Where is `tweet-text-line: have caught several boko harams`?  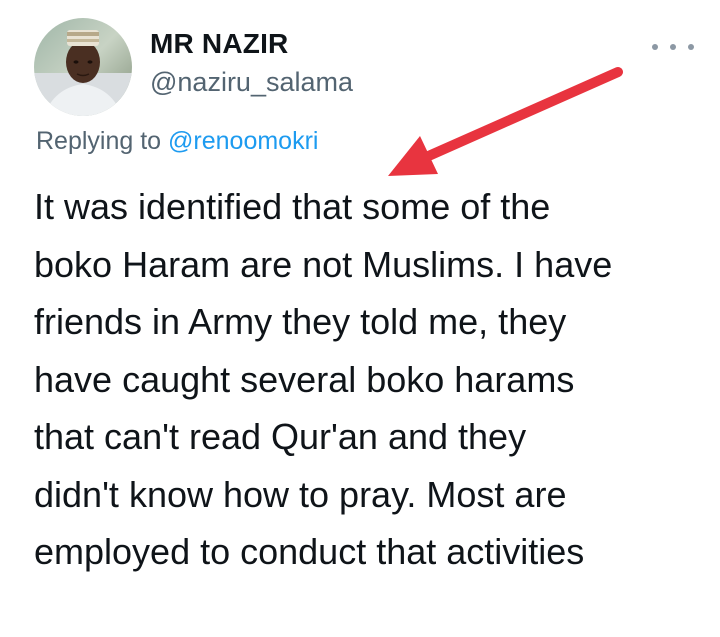 tweet-text-line: have caught several boko harams is located at coordinates (304, 379).